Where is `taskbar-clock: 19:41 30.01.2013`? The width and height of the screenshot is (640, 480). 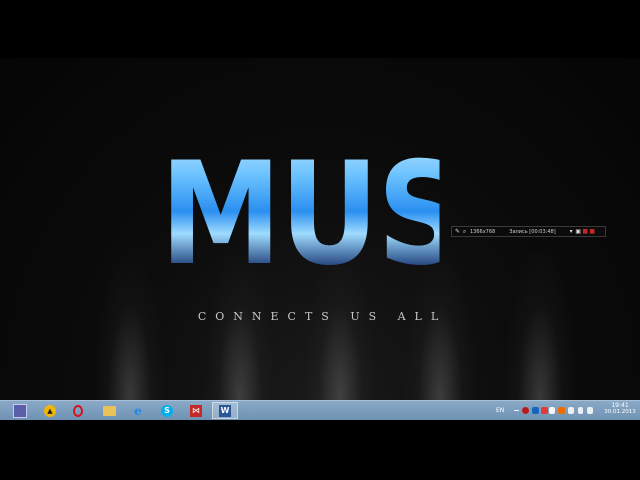 taskbar-clock: 19:41 30.01.2013 is located at coordinates (620, 409).